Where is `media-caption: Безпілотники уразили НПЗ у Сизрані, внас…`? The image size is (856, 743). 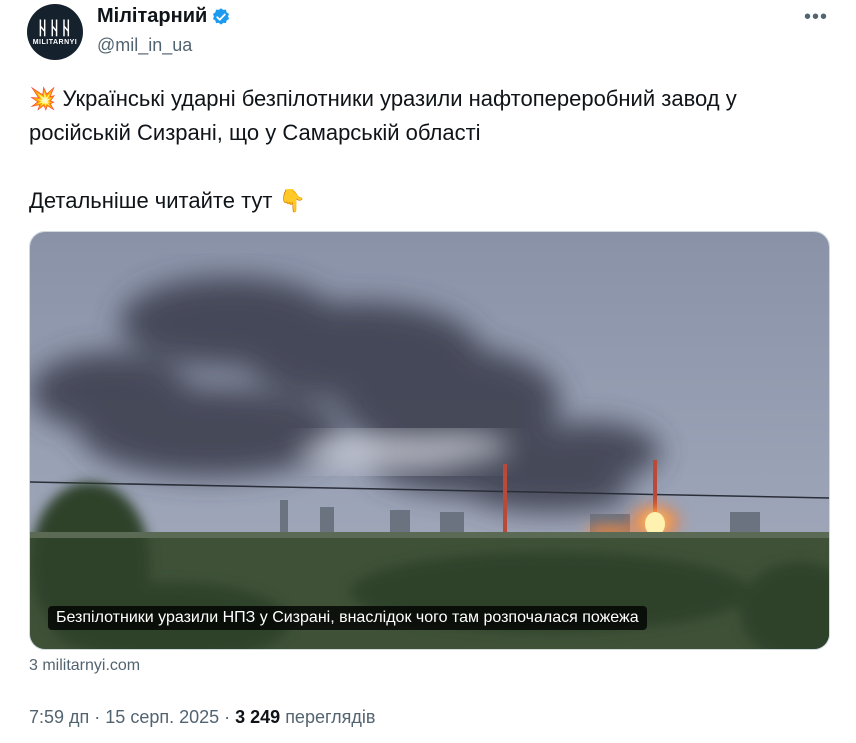
media-caption: Безпілотники уразили НПЗ у Сизрані, внас… is located at coordinates (347, 618).